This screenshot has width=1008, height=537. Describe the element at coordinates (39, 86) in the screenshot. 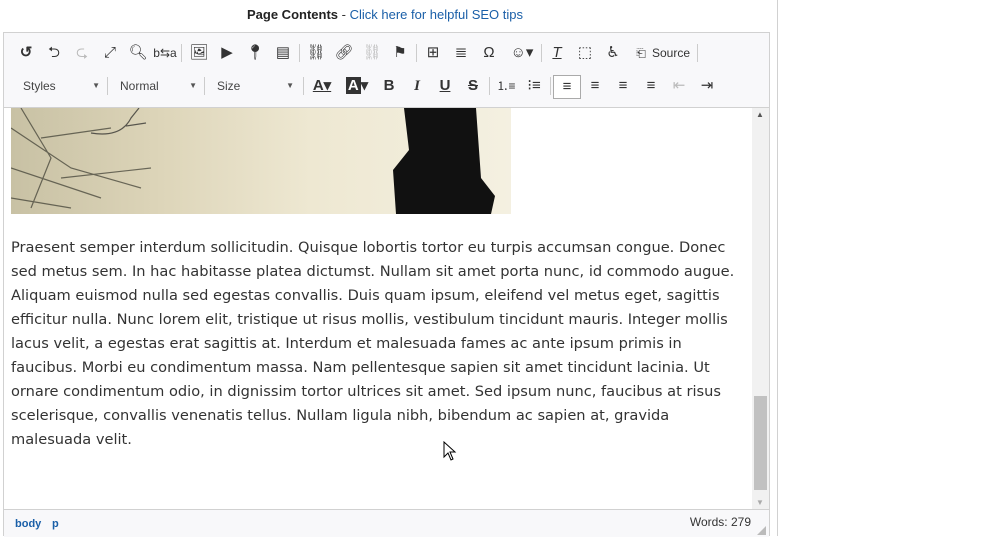

I see `styles-label: Styles` at that location.